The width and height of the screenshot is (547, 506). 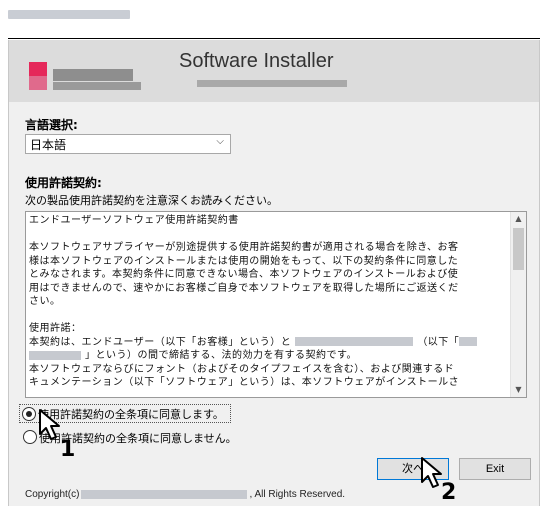 I want to click on subtitle-redacted, so click(x=272, y=83).